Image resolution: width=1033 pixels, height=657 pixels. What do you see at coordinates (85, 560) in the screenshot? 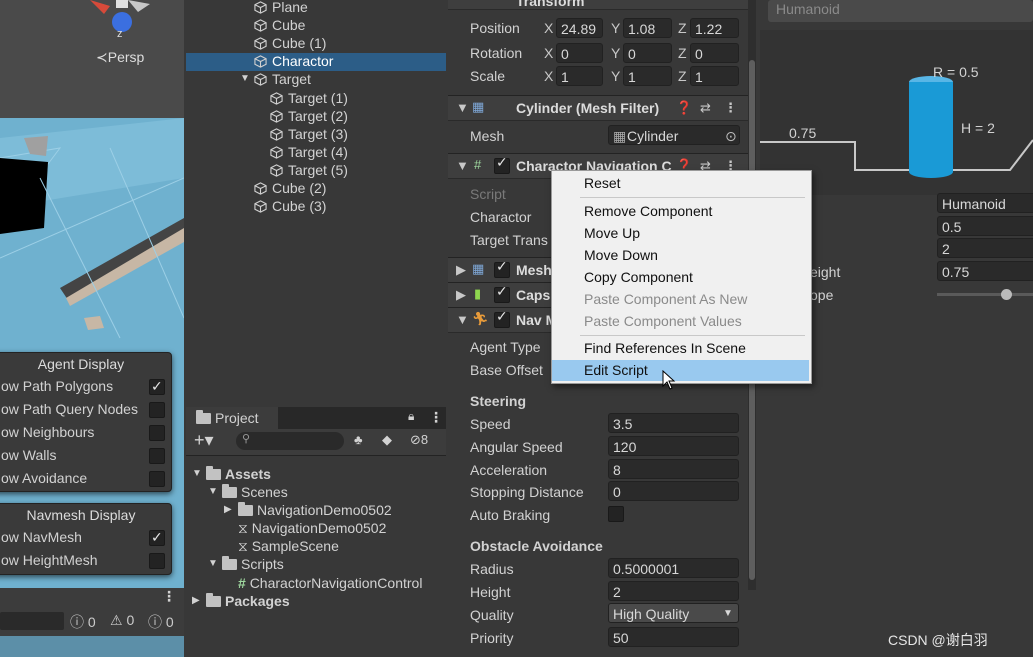
I see `show-heightmesh-option: ow HeightMesh` at bounding box center [85, 560].